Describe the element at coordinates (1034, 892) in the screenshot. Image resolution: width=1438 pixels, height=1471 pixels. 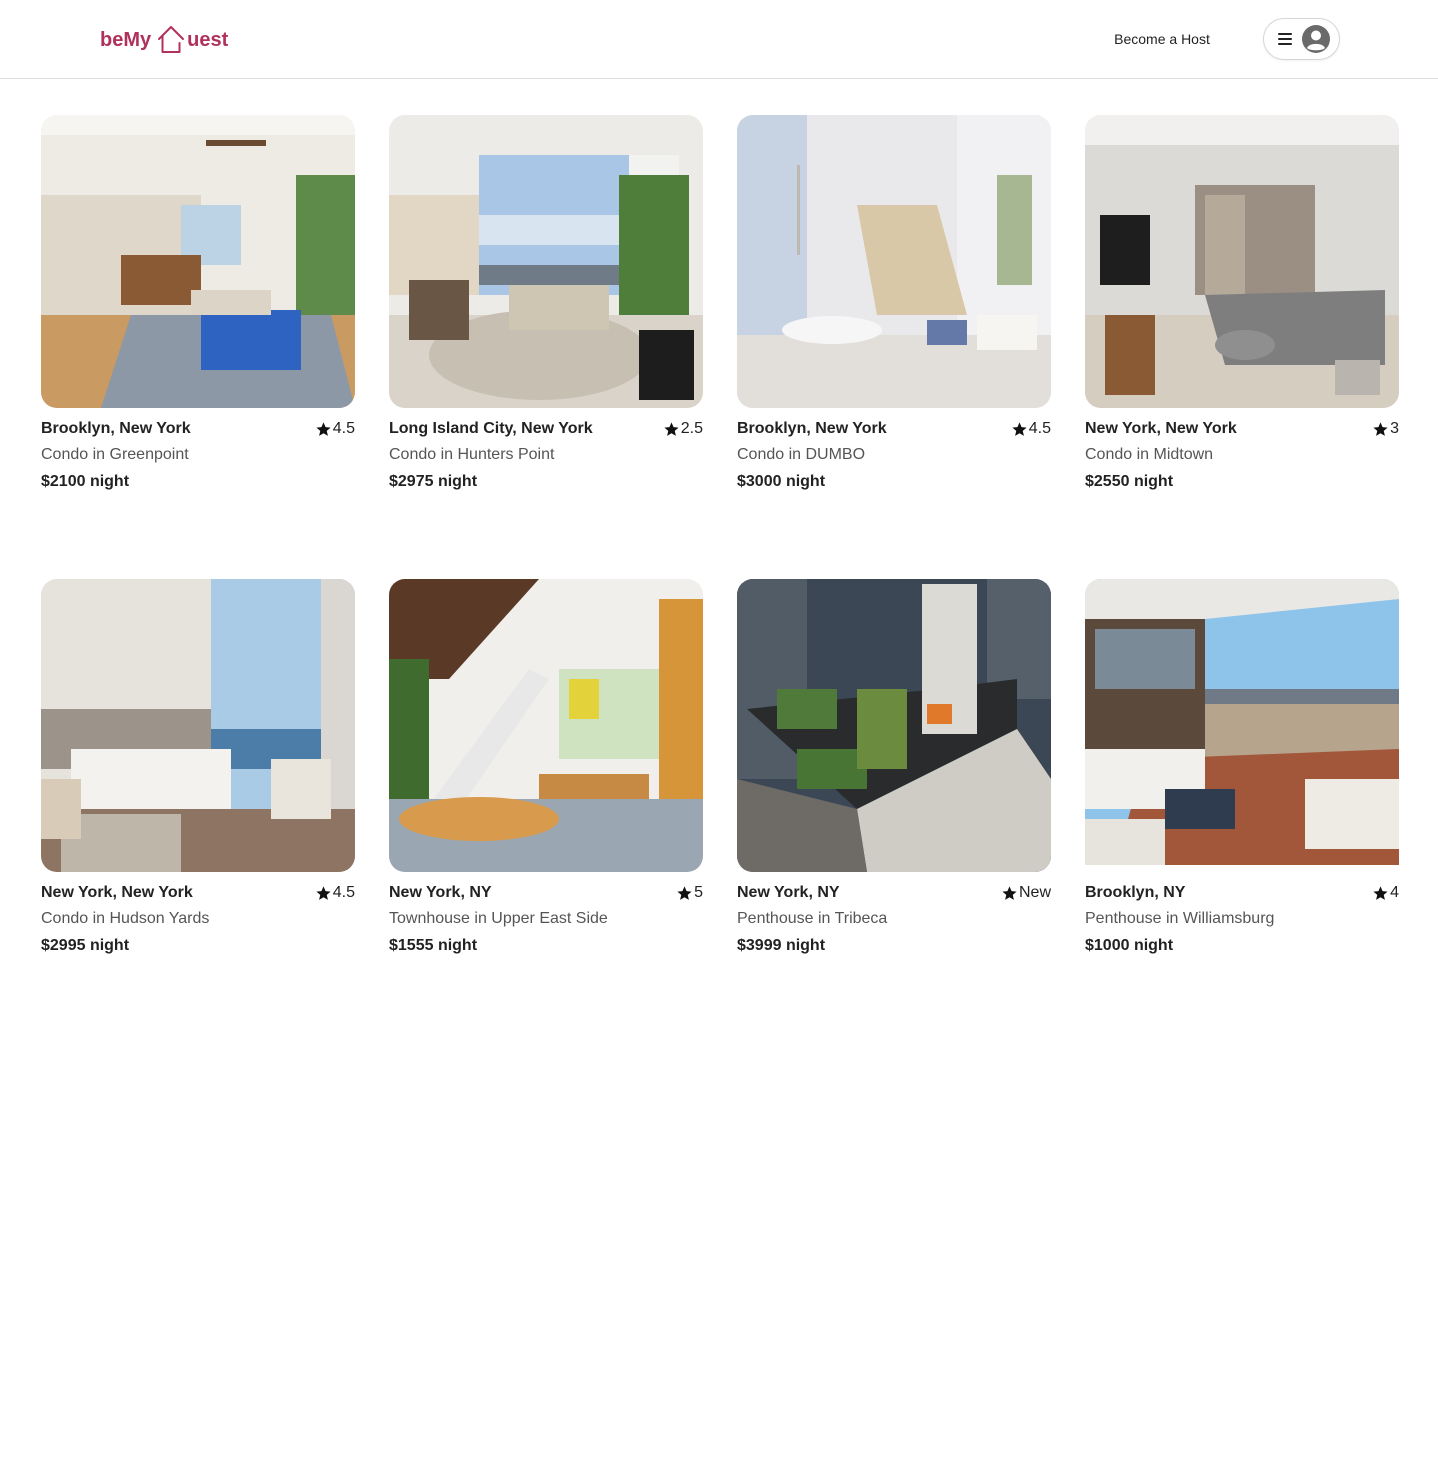
I see `listing-rating-value: New` at that location.